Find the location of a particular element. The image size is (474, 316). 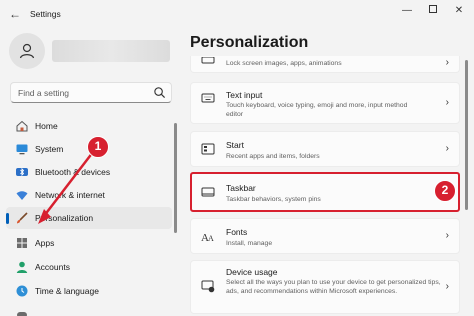

page-title: Personalization is located at coordinates (249, 42).